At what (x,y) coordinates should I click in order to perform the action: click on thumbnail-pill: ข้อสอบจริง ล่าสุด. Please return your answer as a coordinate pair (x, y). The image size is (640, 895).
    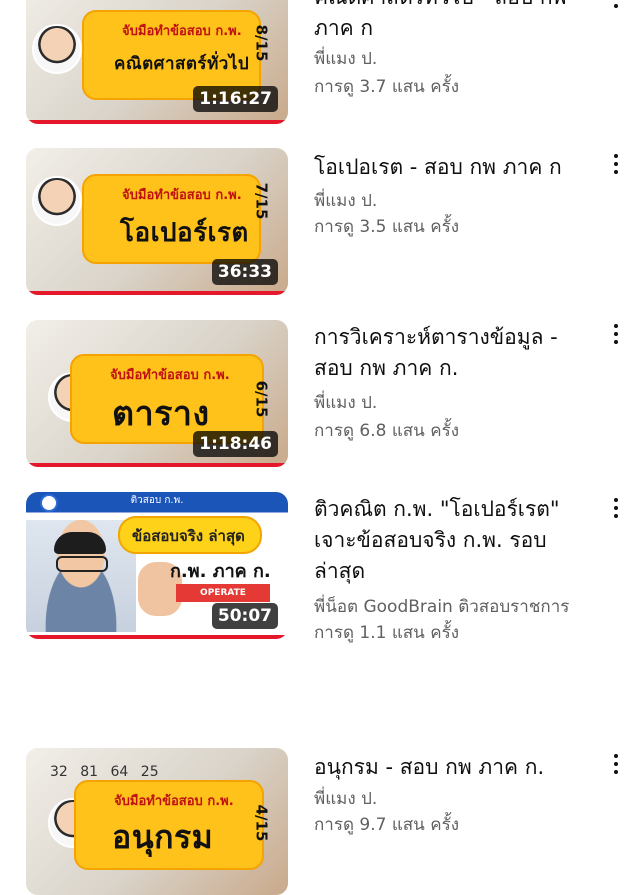
    Looking at the image, I should click on (190, 535).